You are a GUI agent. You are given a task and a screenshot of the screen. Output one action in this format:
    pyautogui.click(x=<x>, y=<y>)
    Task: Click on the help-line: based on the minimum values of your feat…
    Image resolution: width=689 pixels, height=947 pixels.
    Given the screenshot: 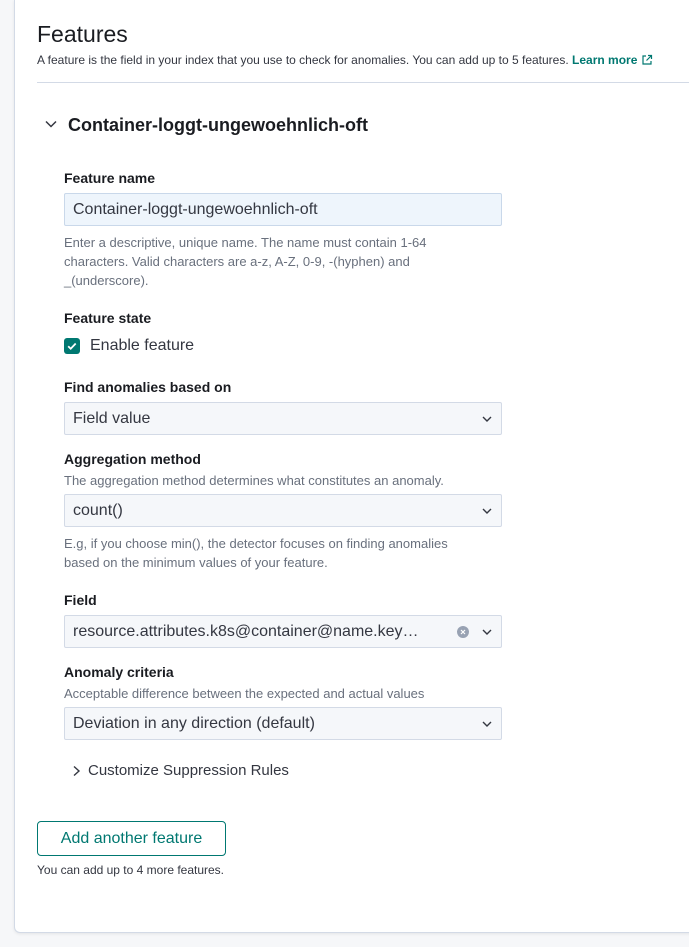 What is the action you would take?
    pyautogui.click(x=196, y=562)
    